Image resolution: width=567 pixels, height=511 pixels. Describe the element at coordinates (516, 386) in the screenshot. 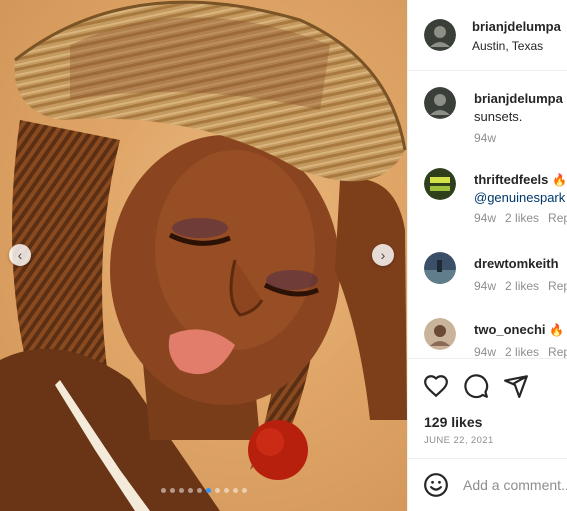

I see `paper-plane-icon` at that location.